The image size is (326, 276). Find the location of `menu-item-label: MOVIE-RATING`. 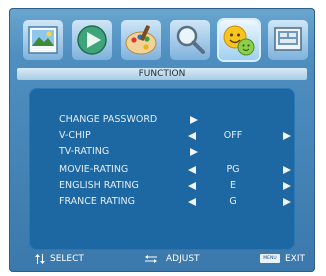

menu-item-label: MOVIE-RATING is located at coordinates (94, 169).